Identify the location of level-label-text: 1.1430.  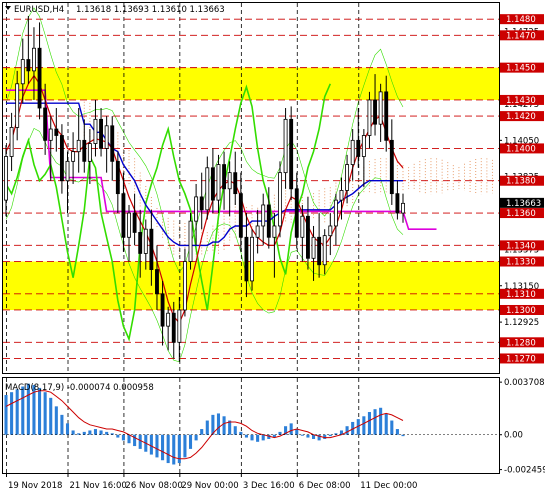
(521, 101).